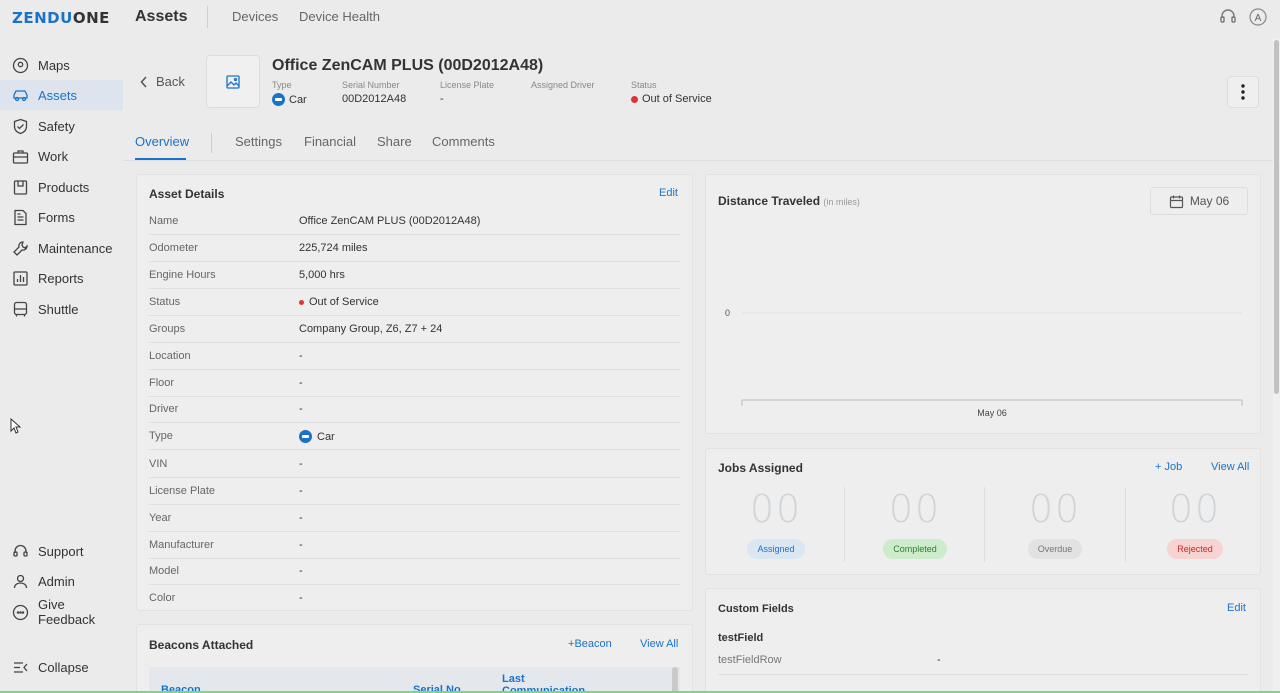 The image size is (1280, 693). What do you see at coordinates (547, 683) in the screenshot?
I see `column-header-last-communication: Last Communication` at bounding box center [547, 683].